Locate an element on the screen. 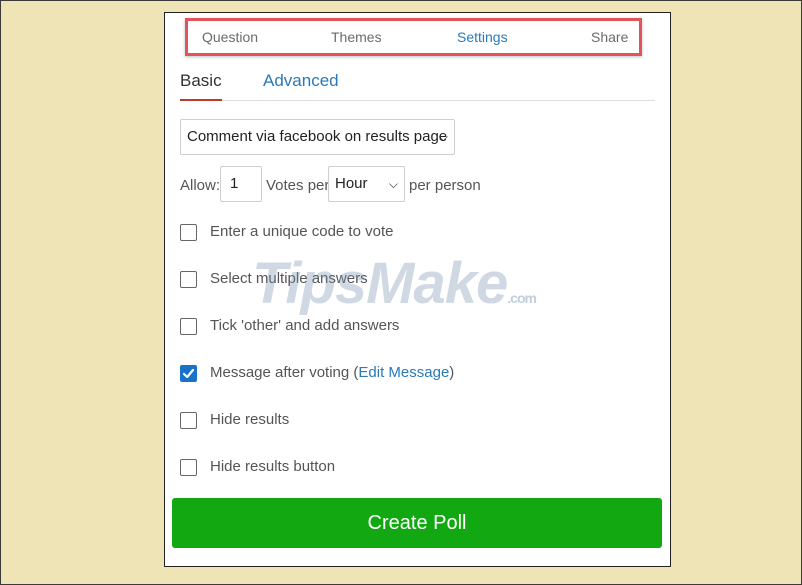 The image size is (802, 585). closing-paren: ) is located at coordinates (452, 372).